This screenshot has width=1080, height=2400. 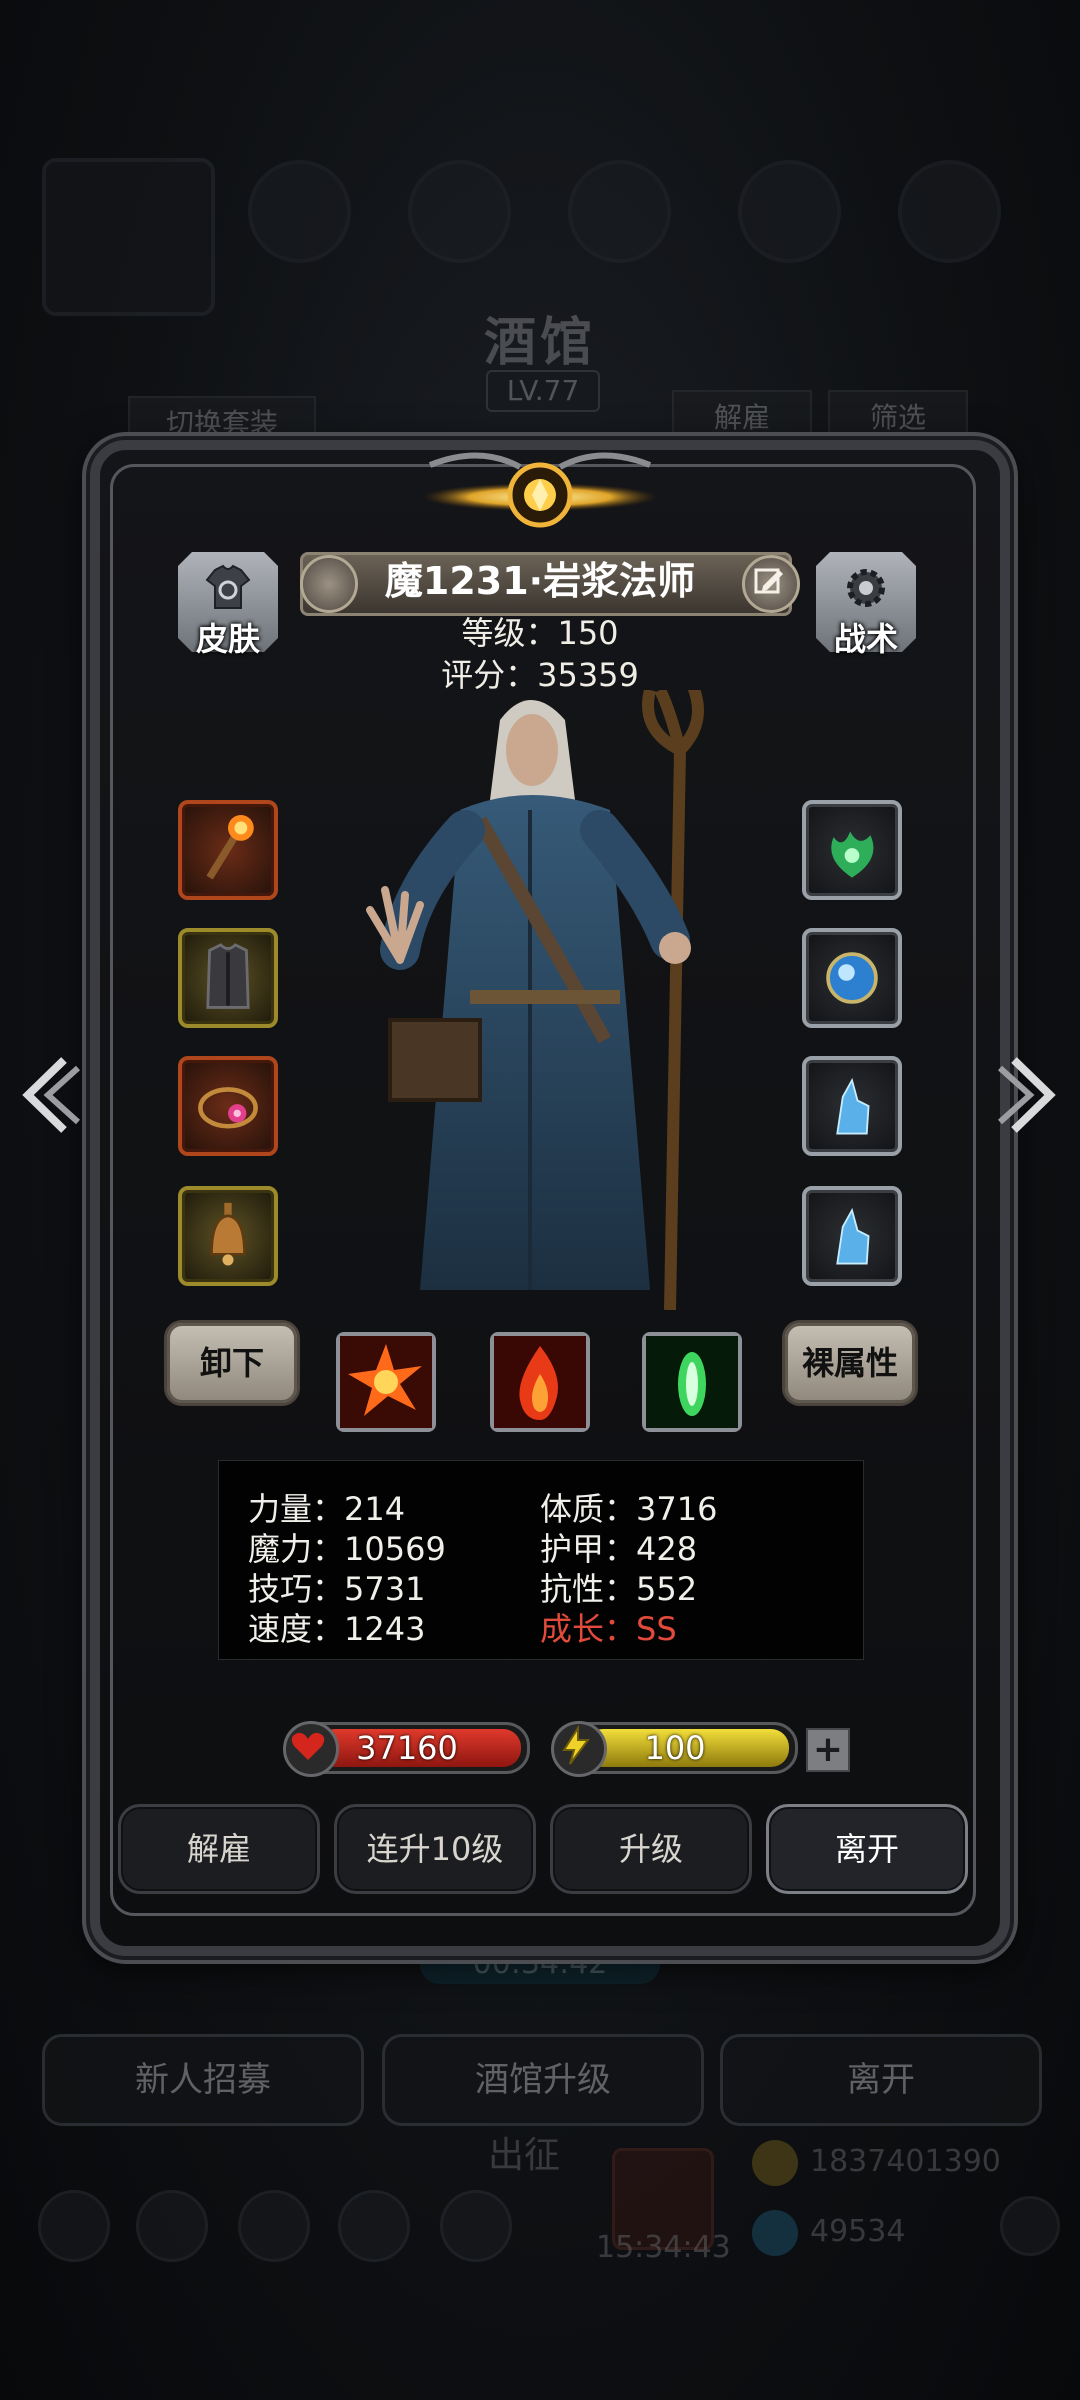 I want to click on gem-icon, so click(x=775, y=2233).